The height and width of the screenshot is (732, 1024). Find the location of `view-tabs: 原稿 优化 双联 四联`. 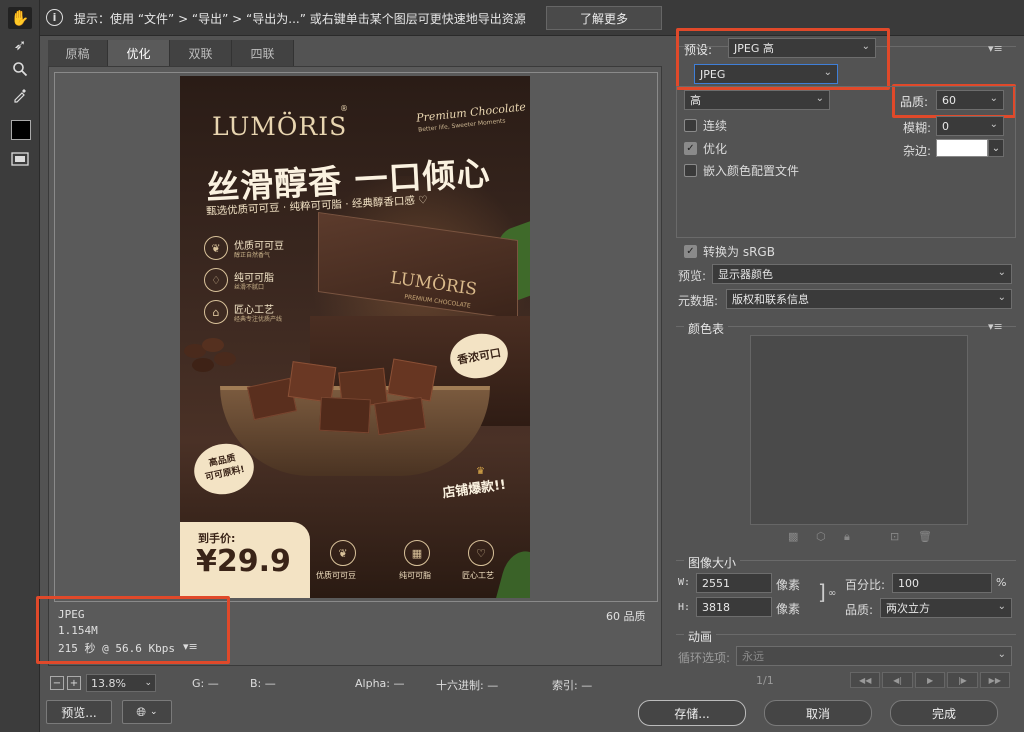

view-tabs: 原稿 优化 双联 四联 is located at coordinates (355, 53).